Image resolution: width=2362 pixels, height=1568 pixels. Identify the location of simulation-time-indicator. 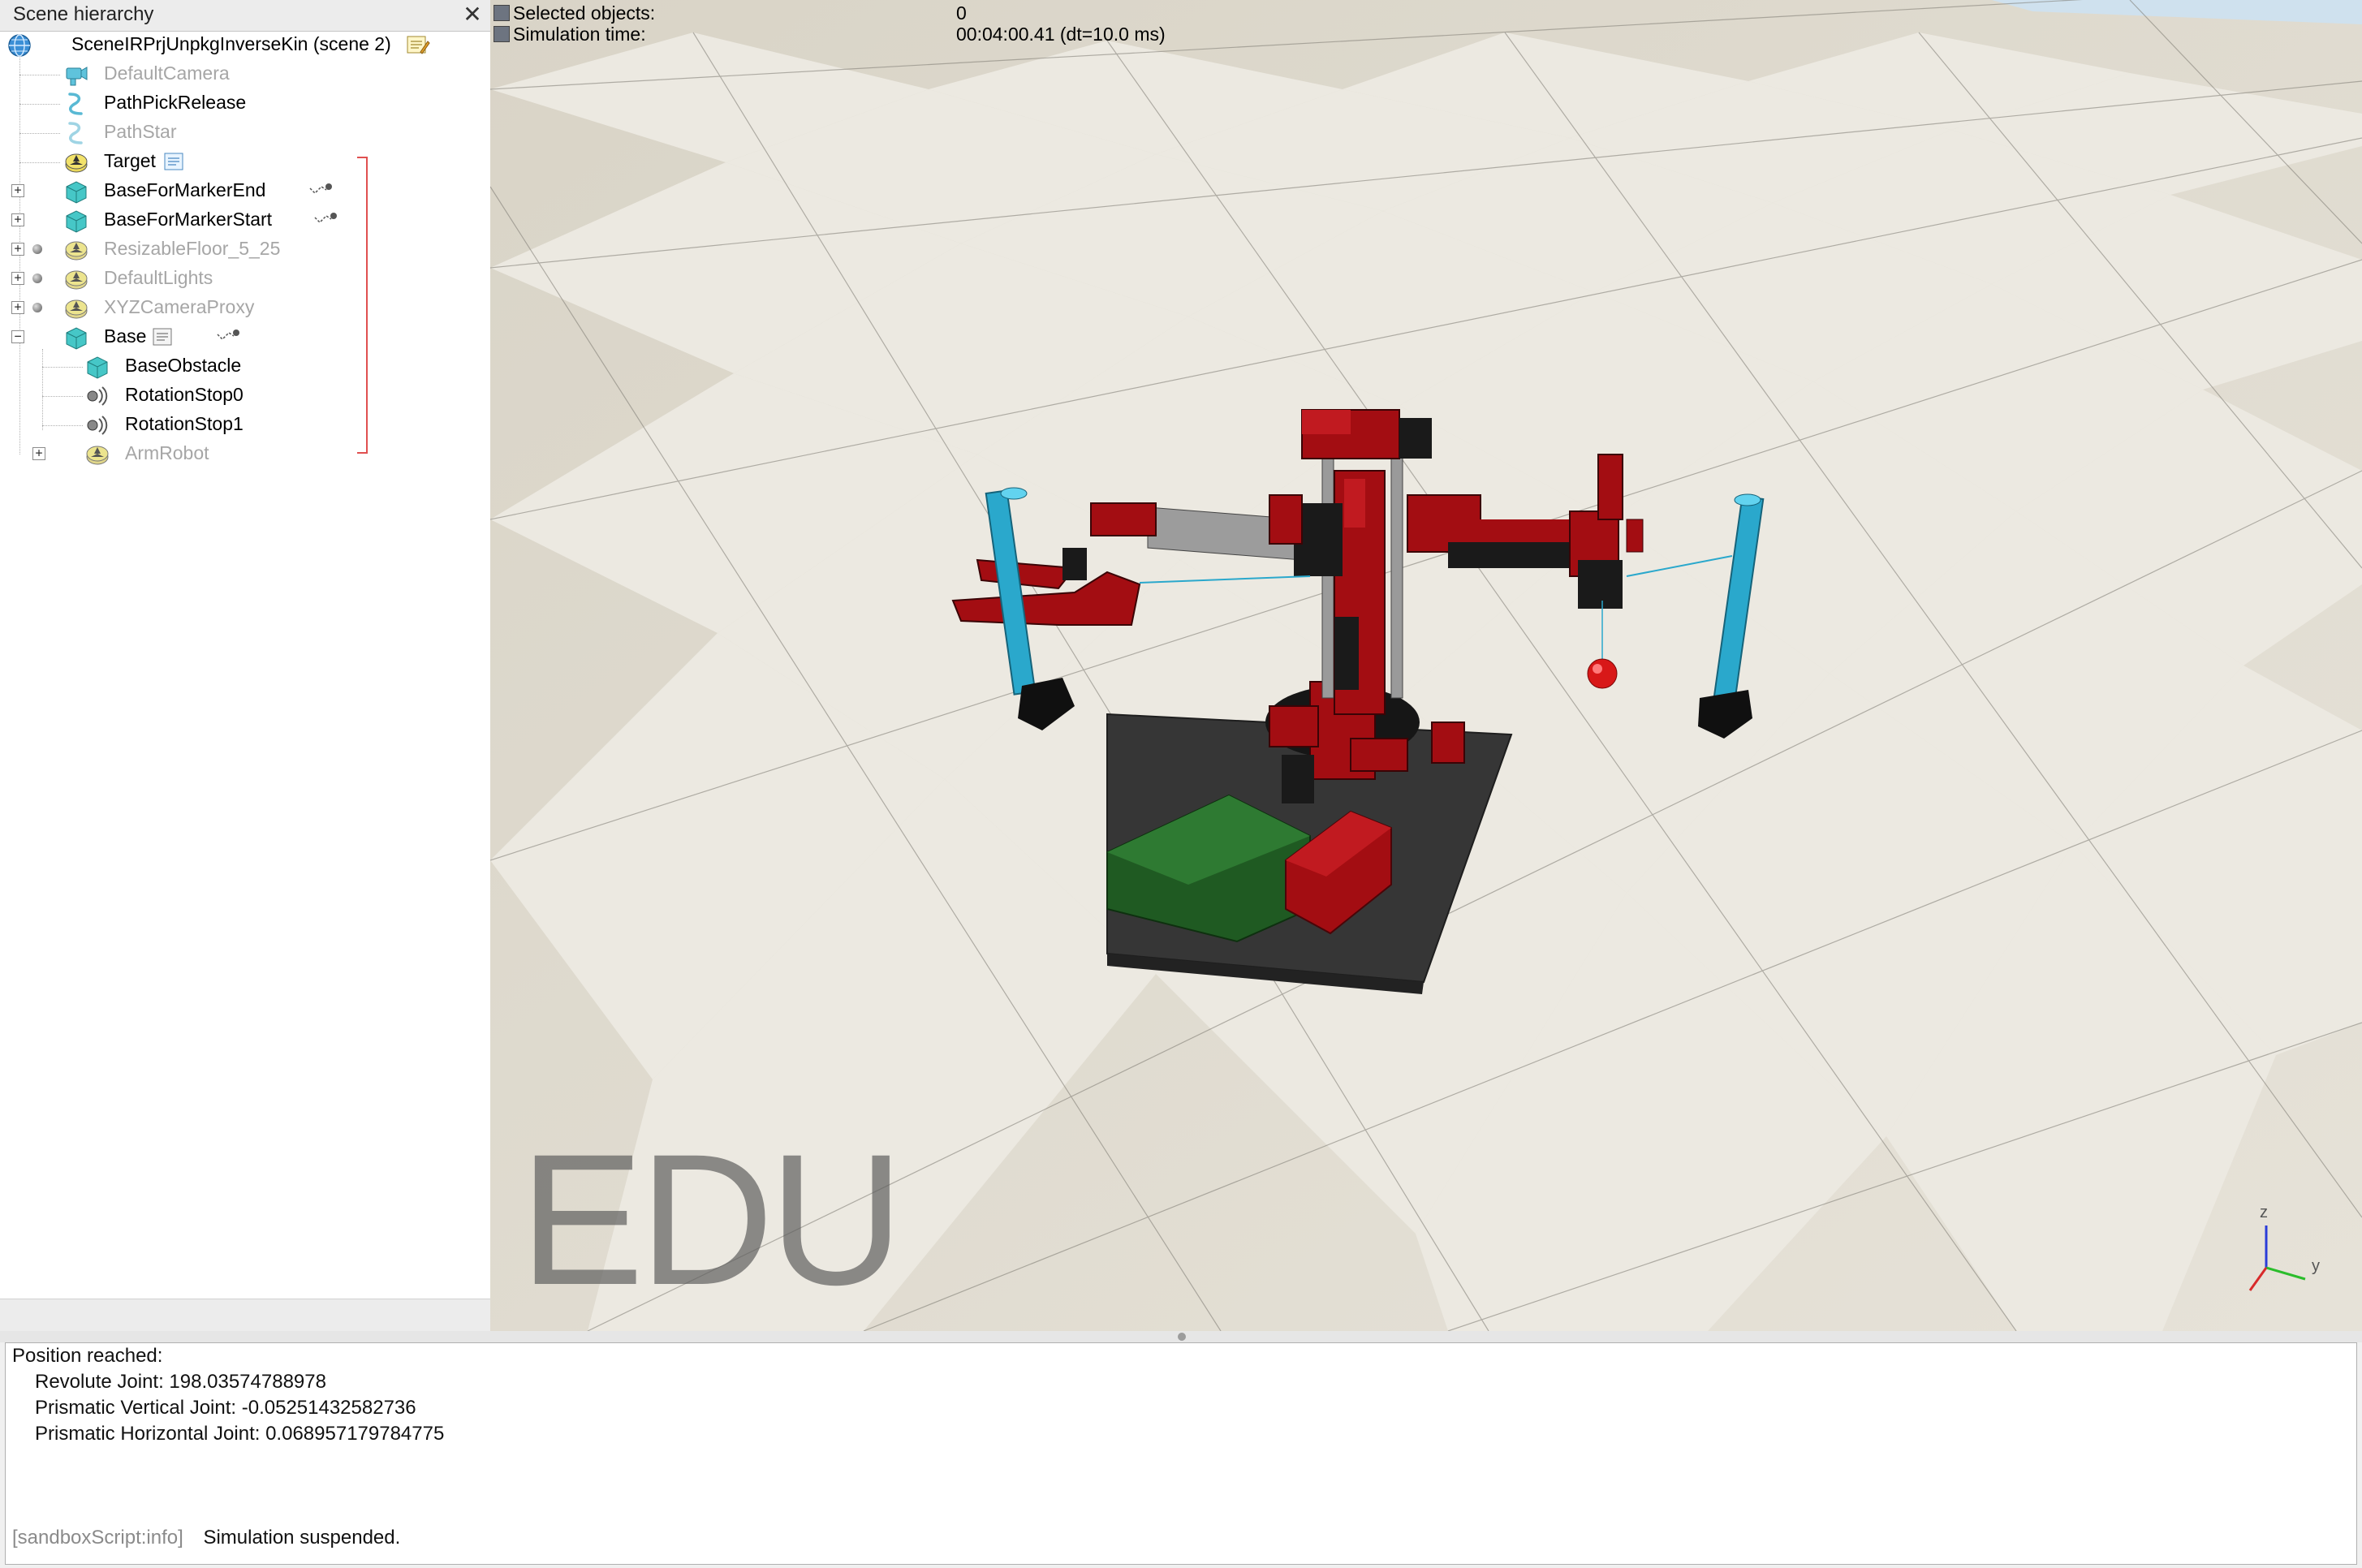
(502, 34).